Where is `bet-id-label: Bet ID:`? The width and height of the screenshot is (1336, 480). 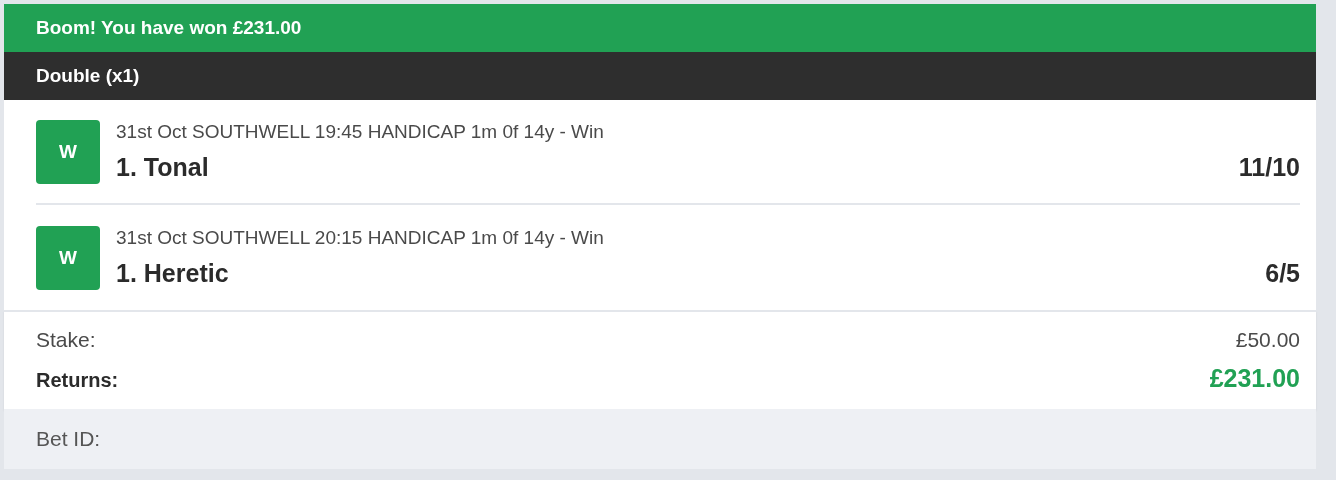
bet-id-label: Bet ID: is located at coordinates (68, 439).